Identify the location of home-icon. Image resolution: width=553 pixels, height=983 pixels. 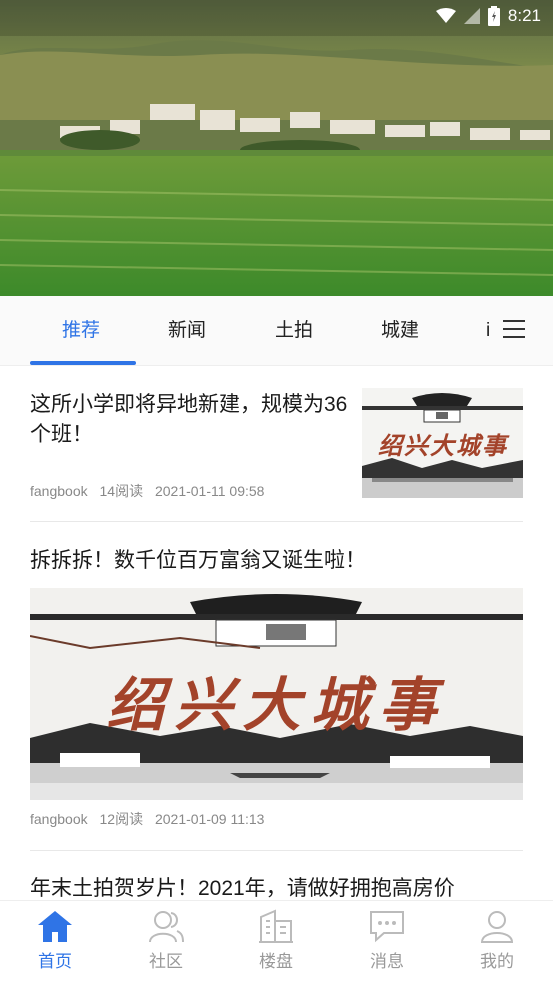
(55, 926).